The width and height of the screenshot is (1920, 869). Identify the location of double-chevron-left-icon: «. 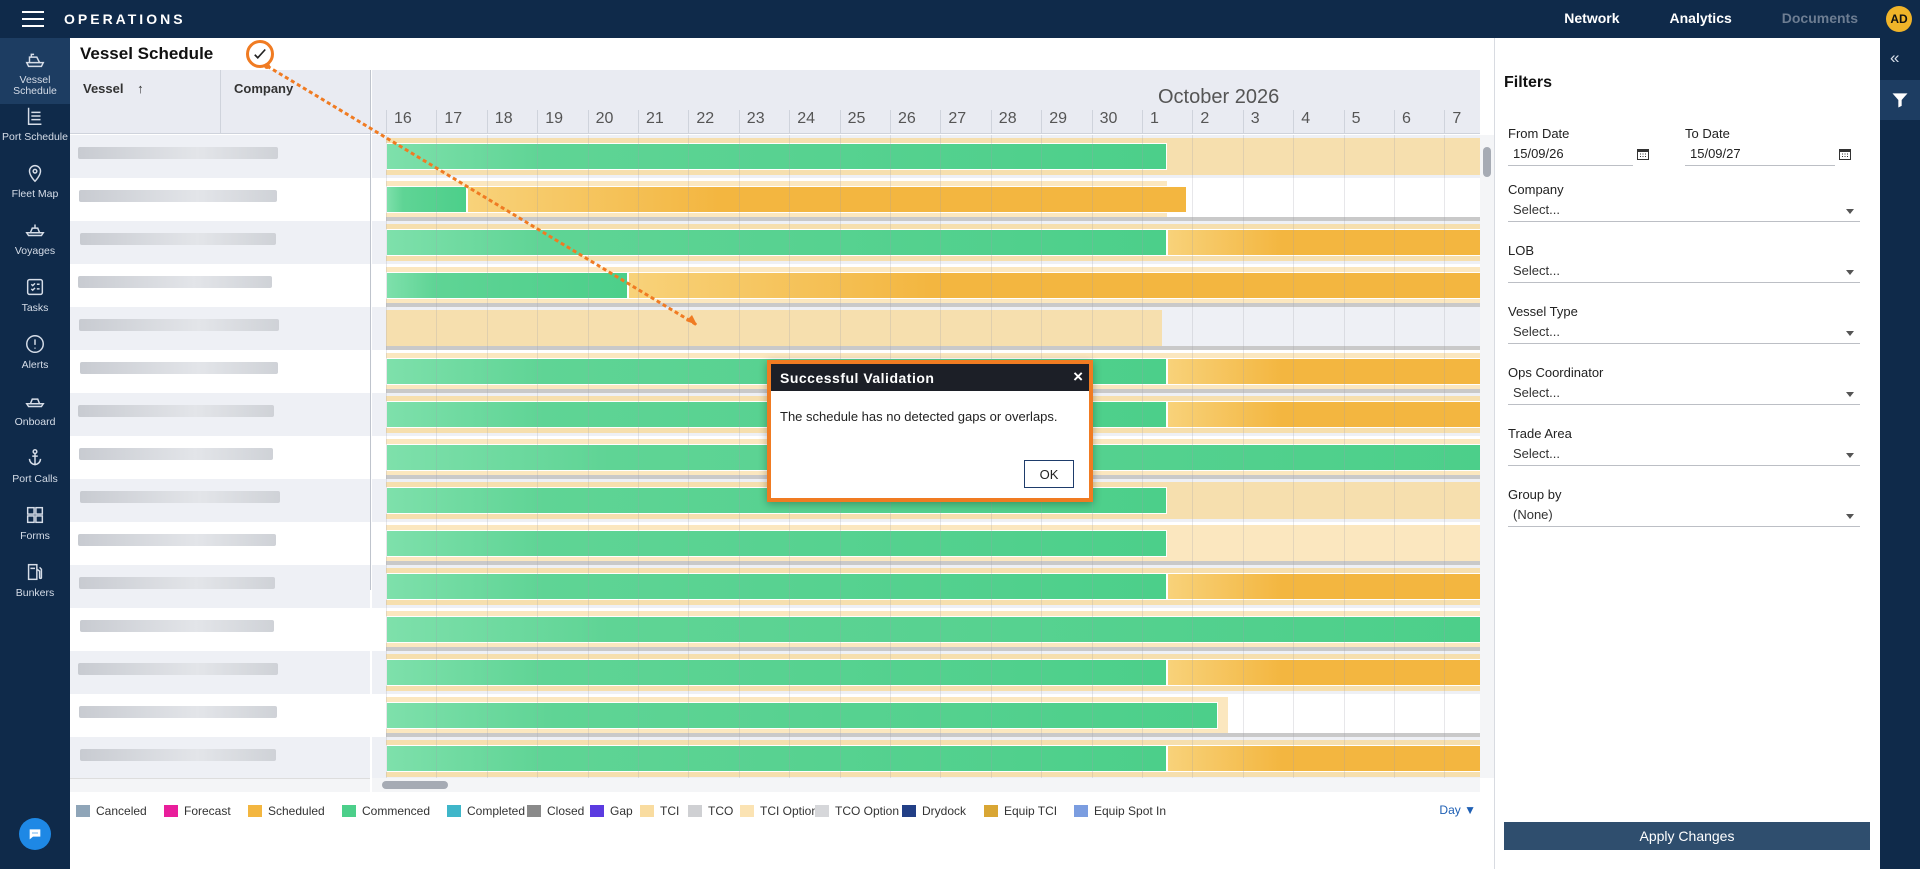
(1894, 58).